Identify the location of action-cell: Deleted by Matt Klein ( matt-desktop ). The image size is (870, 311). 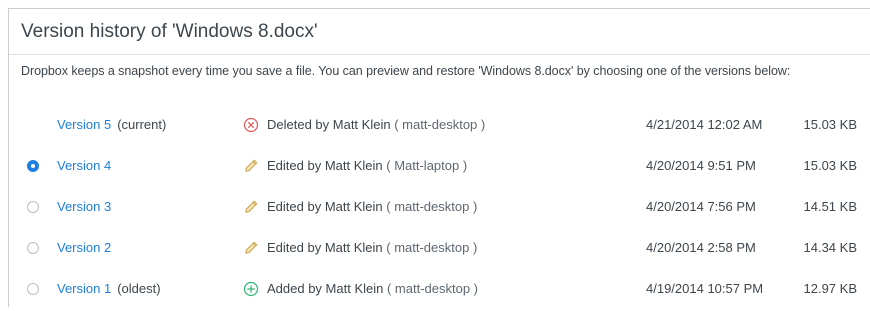
(376, 124).